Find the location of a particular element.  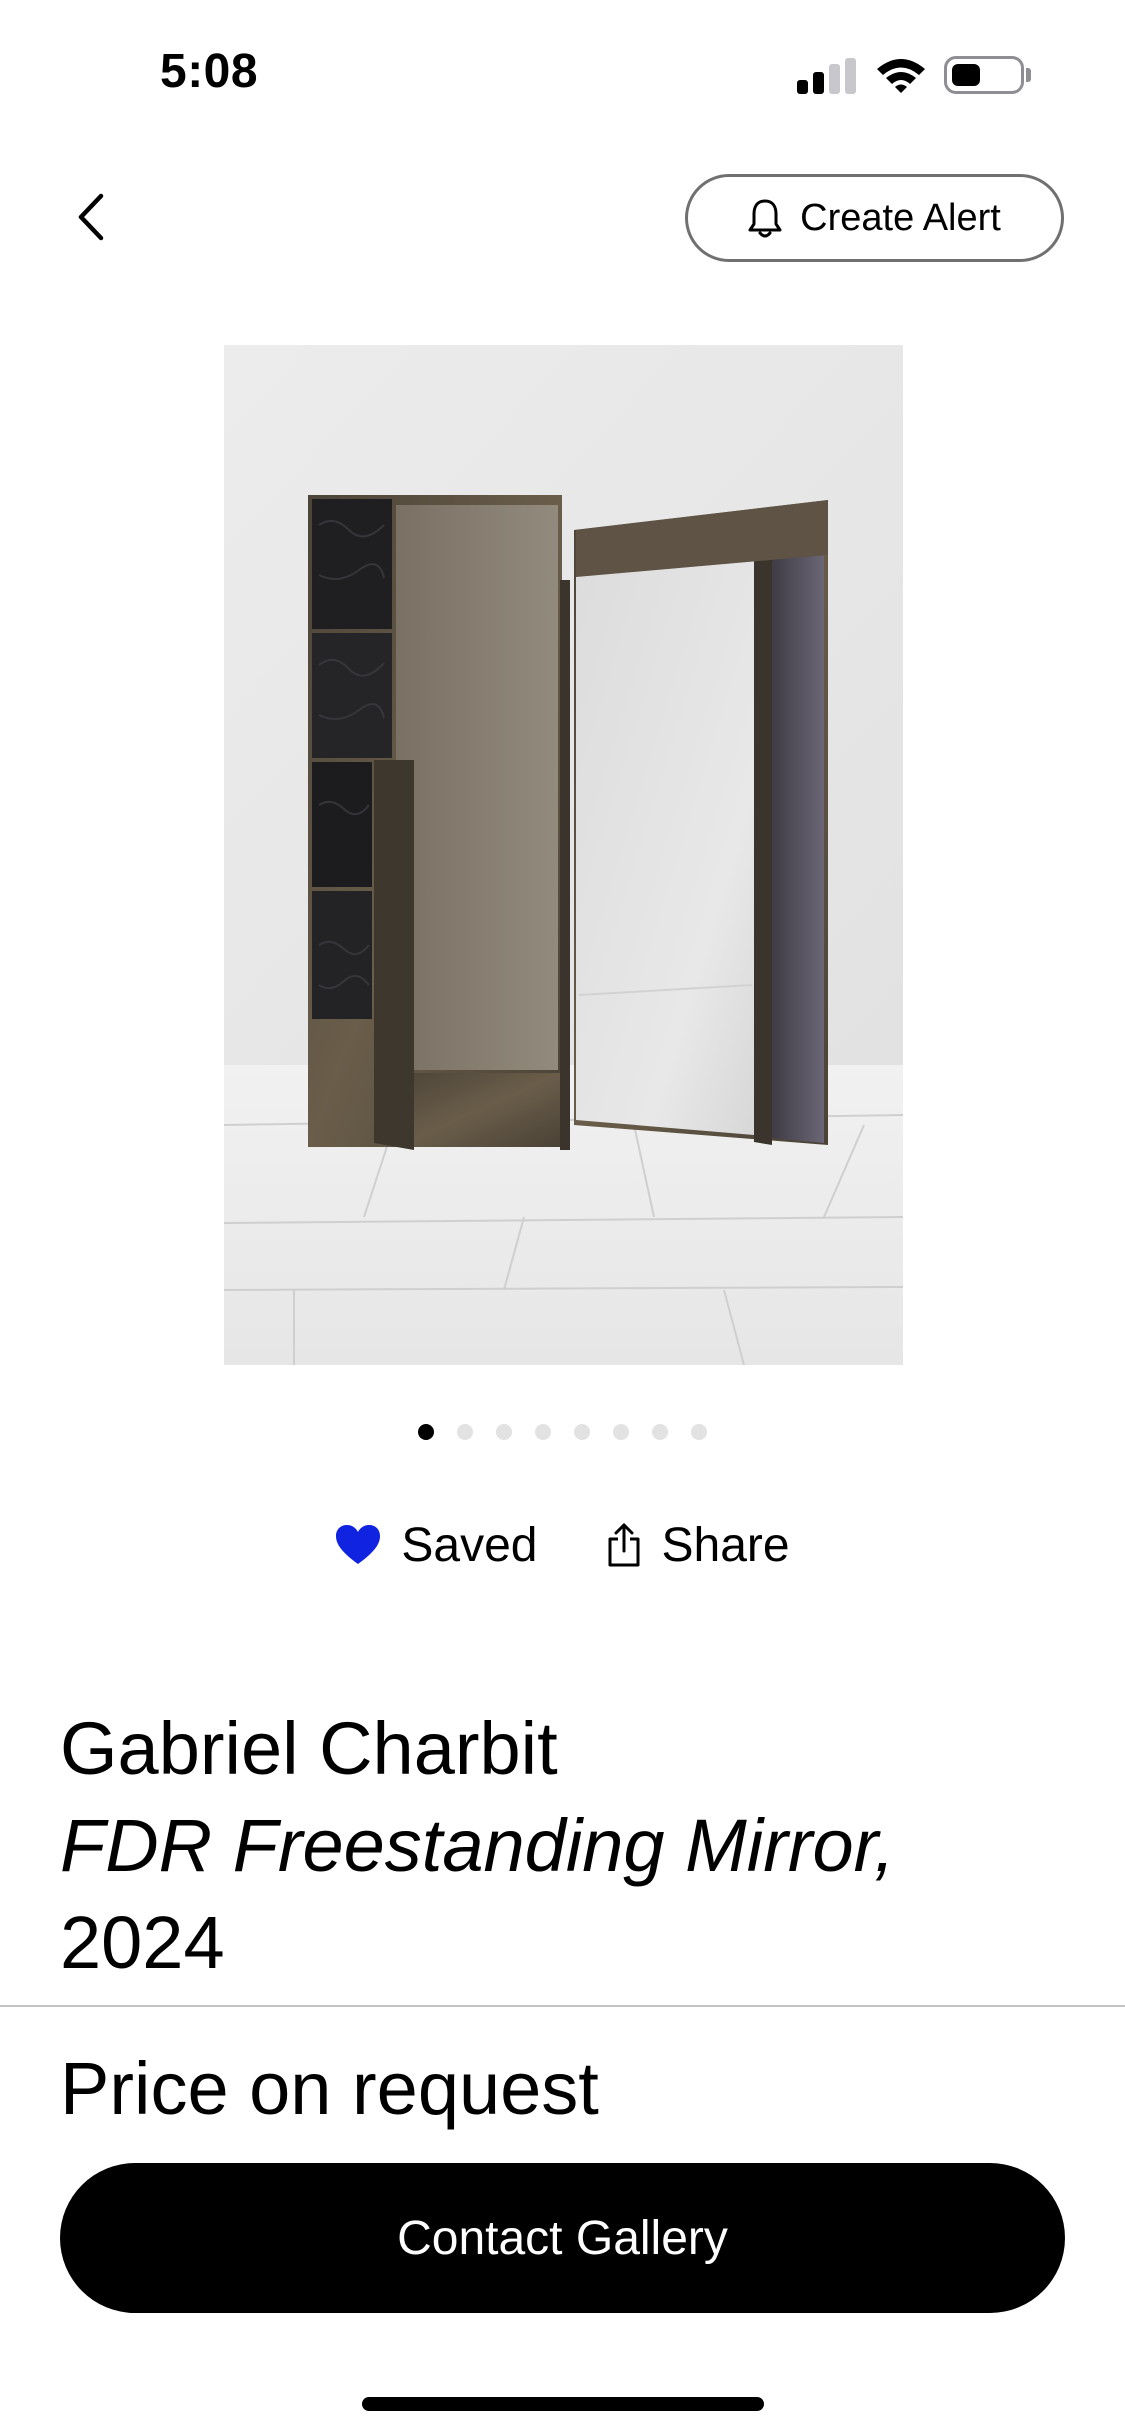

chevron-left-icon is located at coordinates (91, 217).